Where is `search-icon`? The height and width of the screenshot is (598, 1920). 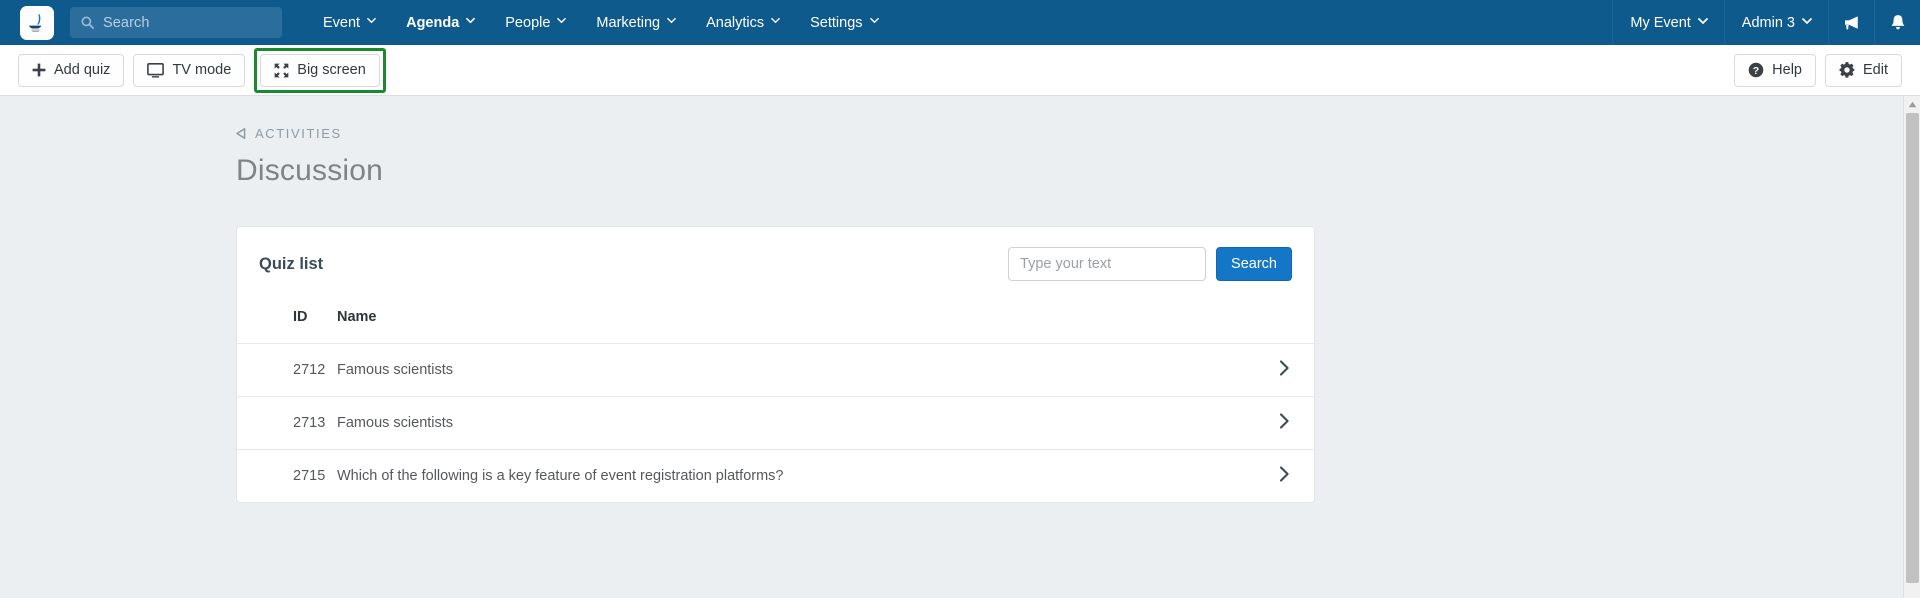 search-icon is located at coordinates (87, 22).